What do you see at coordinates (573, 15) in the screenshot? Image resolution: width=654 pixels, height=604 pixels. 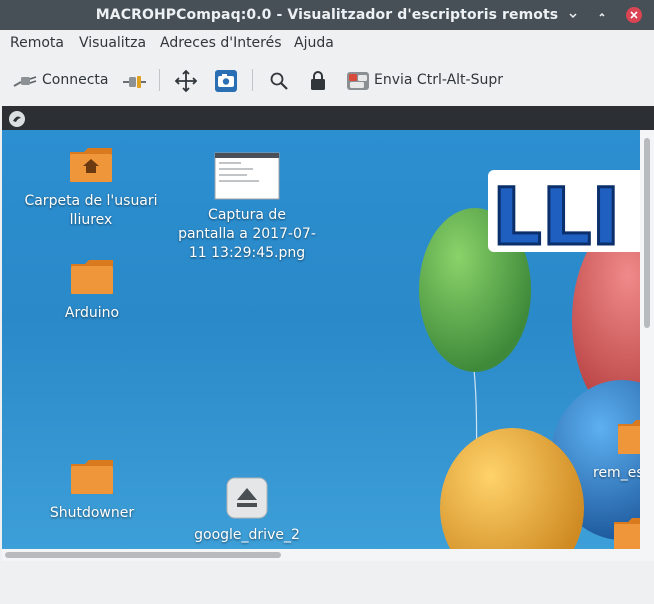 I see `minimize-icon` at bounding box center [573, 15].